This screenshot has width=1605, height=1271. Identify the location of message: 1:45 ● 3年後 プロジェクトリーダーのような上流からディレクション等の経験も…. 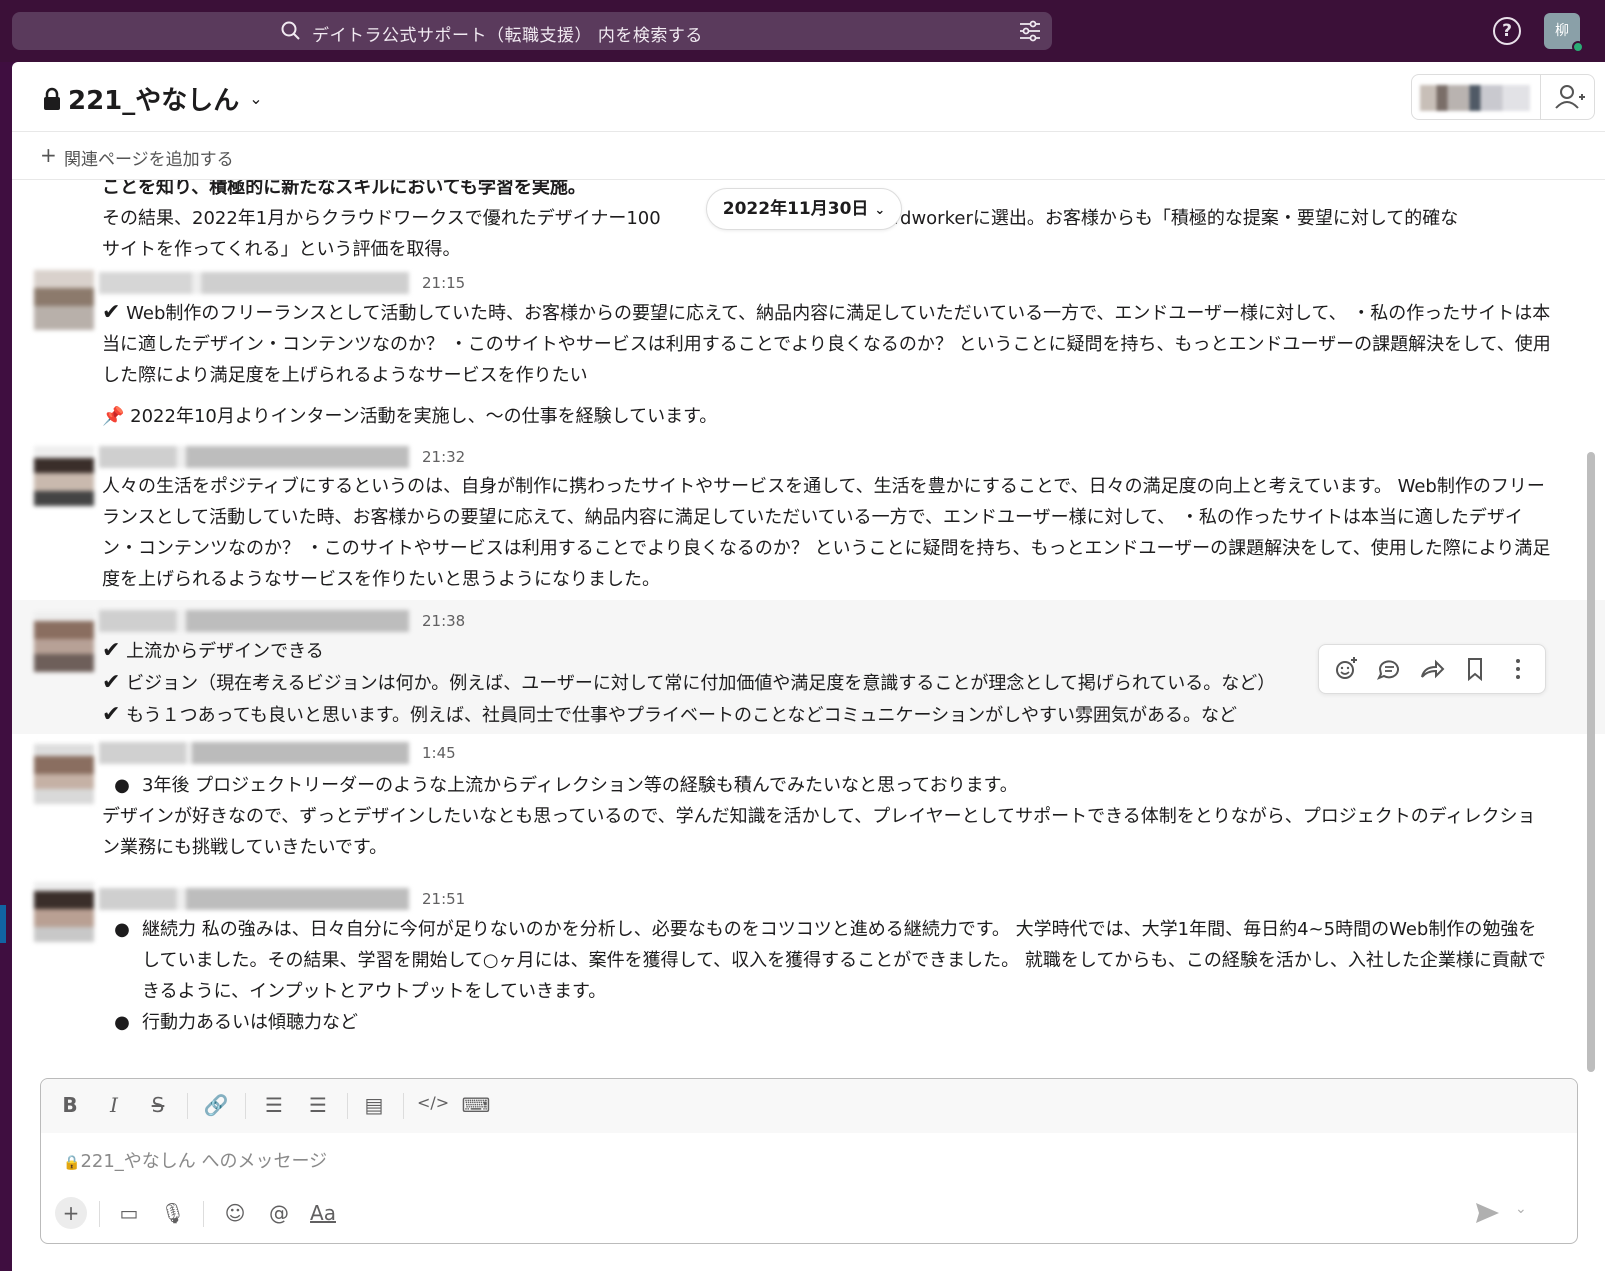
(808, 803).